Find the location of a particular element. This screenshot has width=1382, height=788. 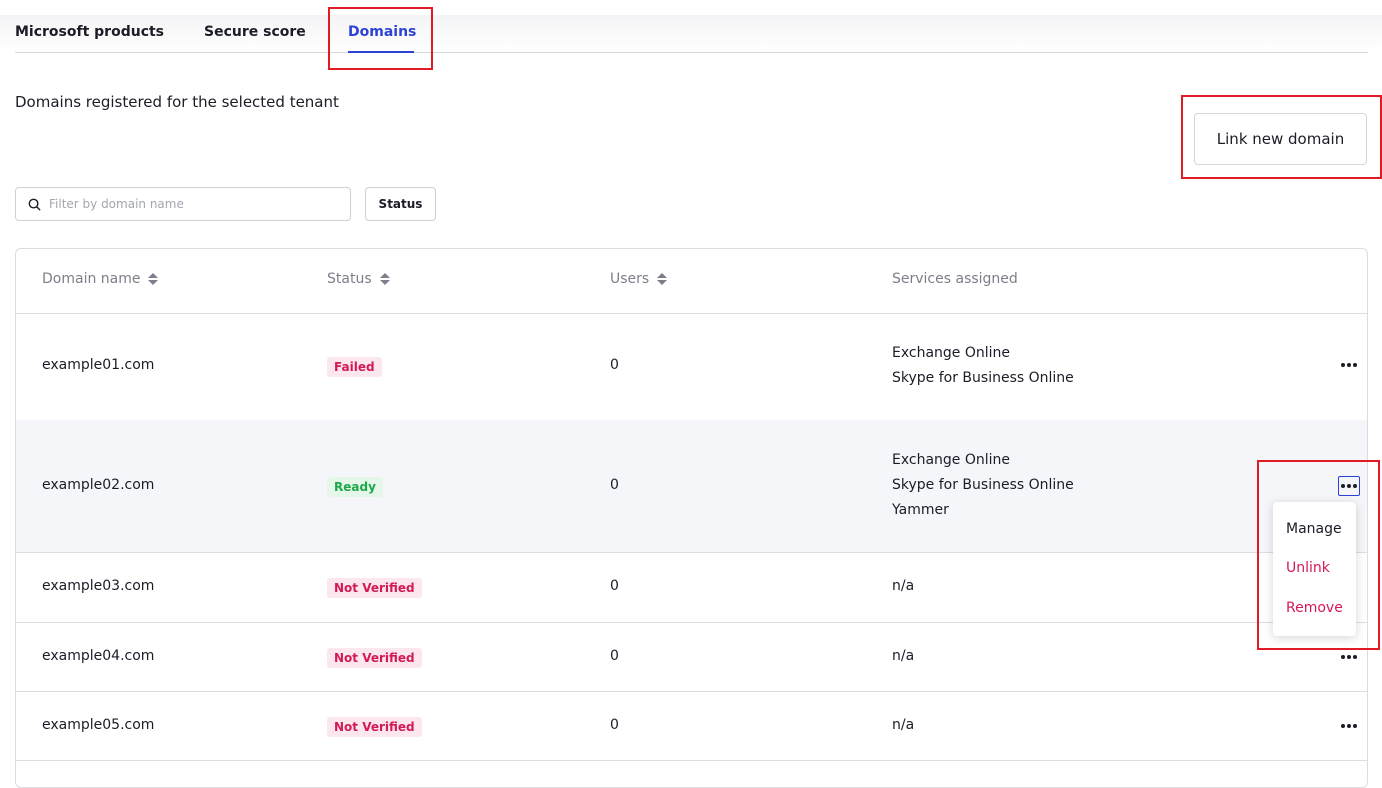

domain-name: example01.com is located at coordinates (98, 365).